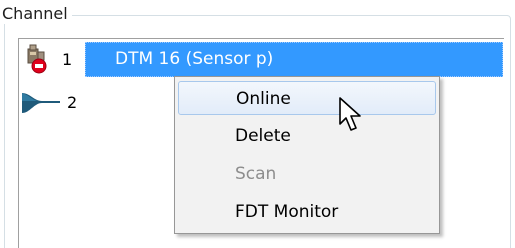 The image size is (515, 248). I want to click on menu-item-online: Online, so click(307, 98).